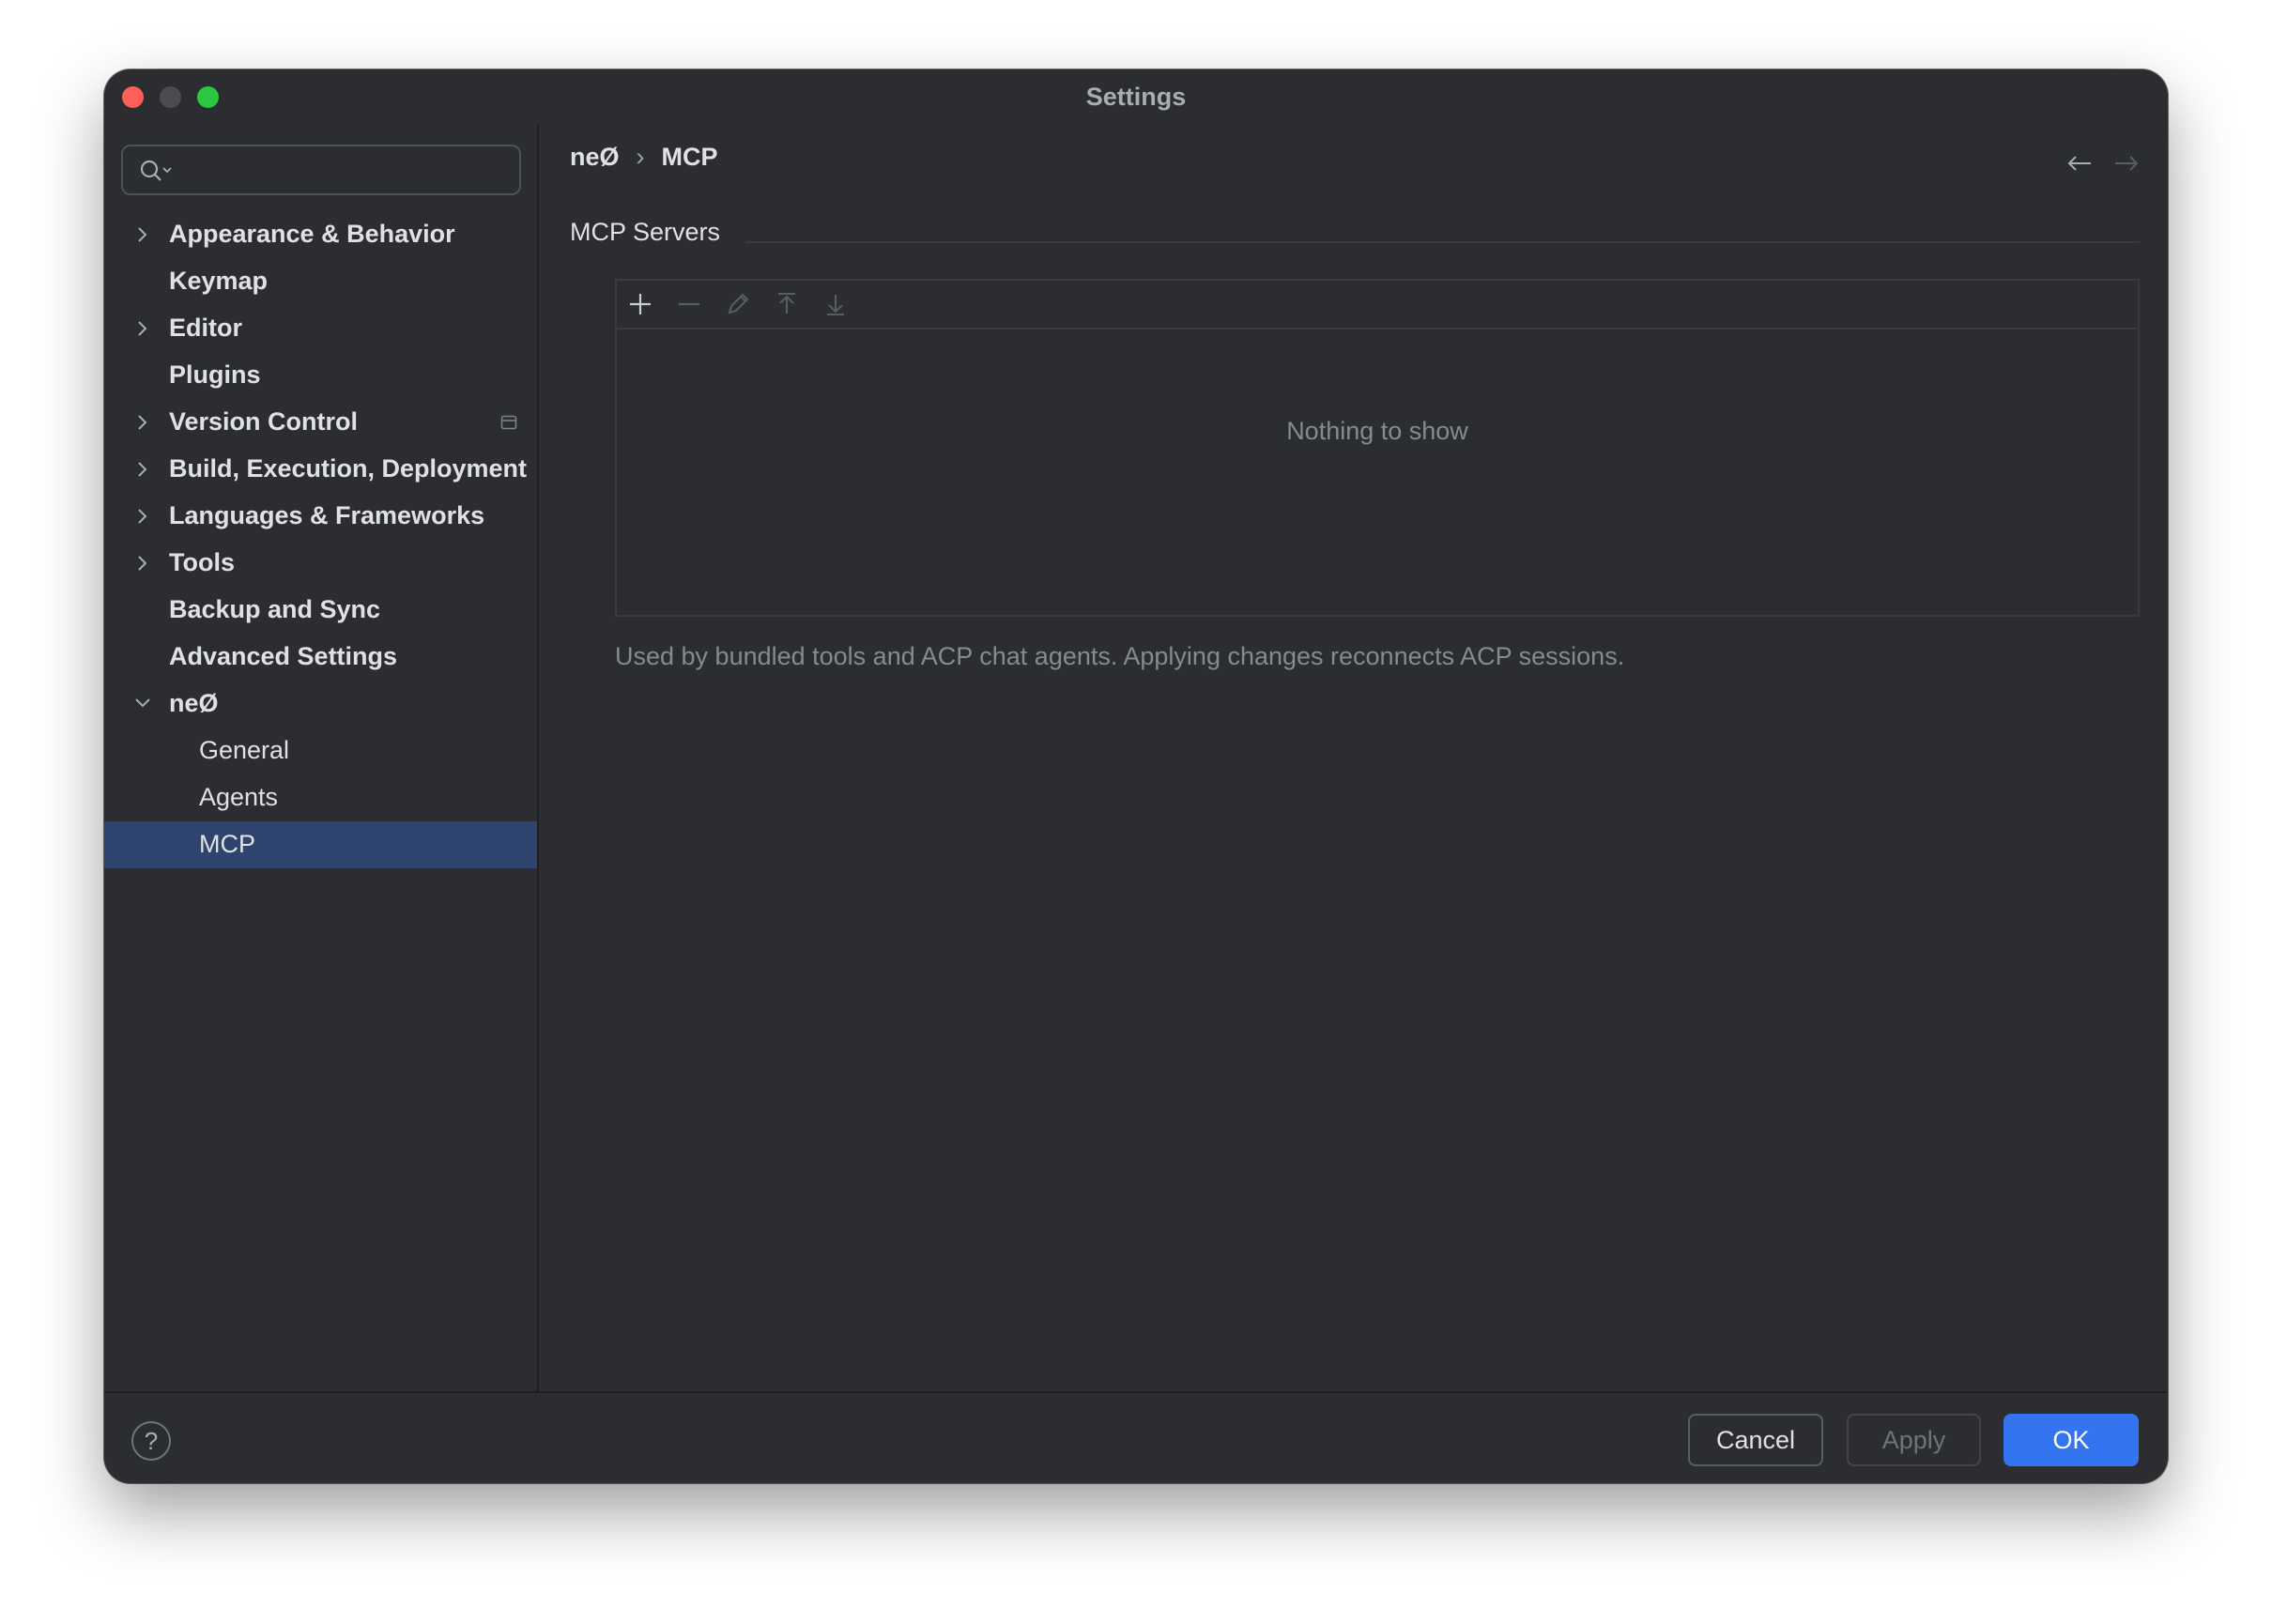 The image size is (2272, 1624). What do you see at coordinates (215, 374) in the screenshot?
I see `sidebar-item-label: Plugins` at bounding box center [215, 374].